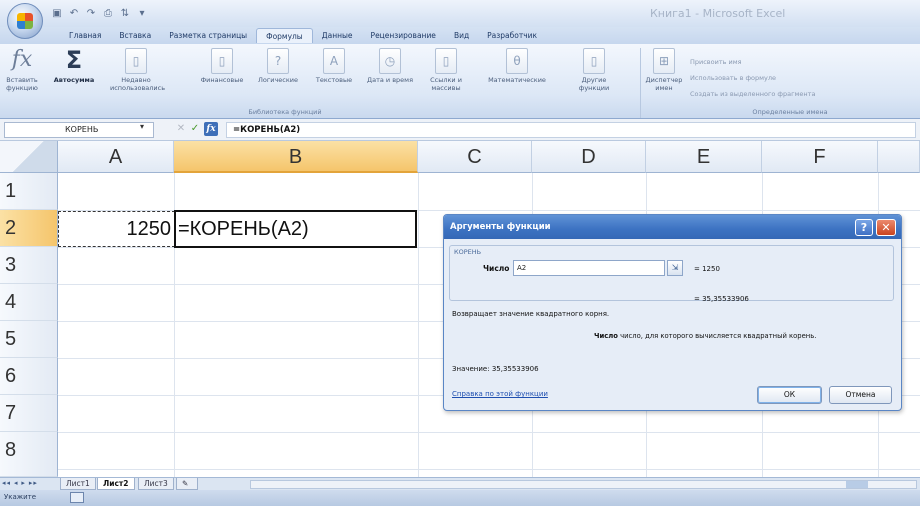  Describe the element at coordinates (74, 60) in the screenshot. I see `sigma-icon: Σ` at that location.